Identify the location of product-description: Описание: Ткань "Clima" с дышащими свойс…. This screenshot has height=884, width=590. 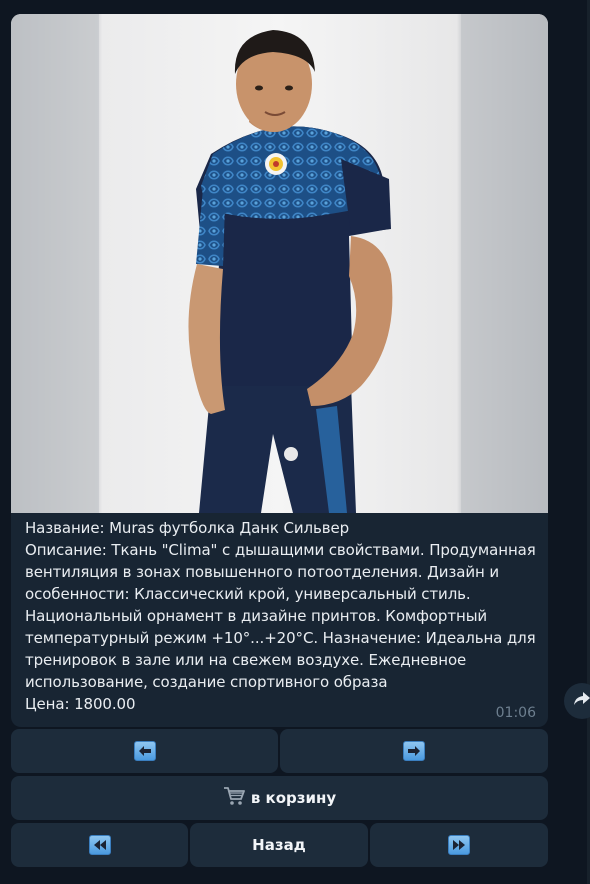
(280, 616).